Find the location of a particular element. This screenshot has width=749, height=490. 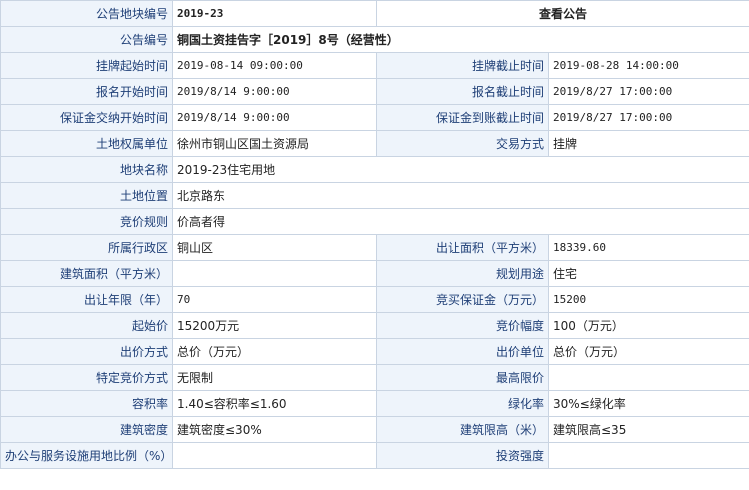

field-label: 出让年限（年） is located at coordinates (86, 299).